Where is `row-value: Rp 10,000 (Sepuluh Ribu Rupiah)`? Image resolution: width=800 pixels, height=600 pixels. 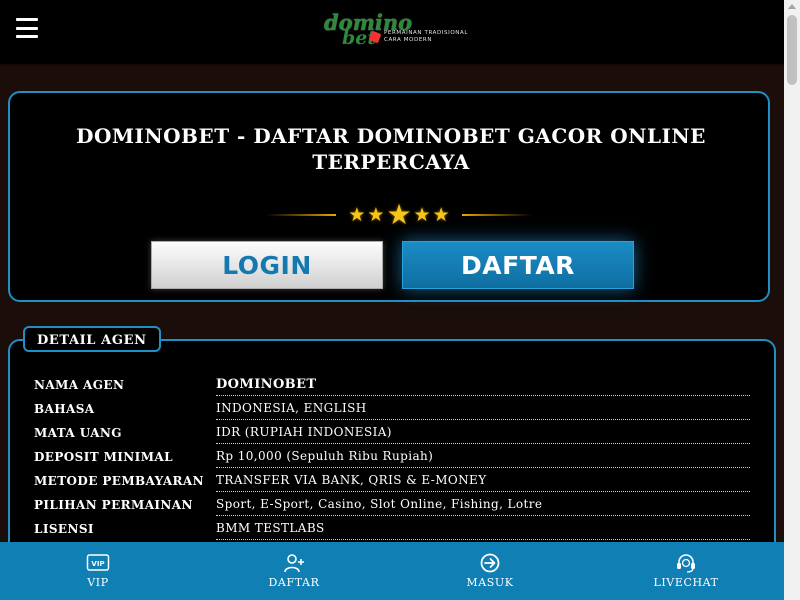
row-value: Rp 10,000 (Sepuluh Ribu Rupiah) is located at coordinates (483, 458).